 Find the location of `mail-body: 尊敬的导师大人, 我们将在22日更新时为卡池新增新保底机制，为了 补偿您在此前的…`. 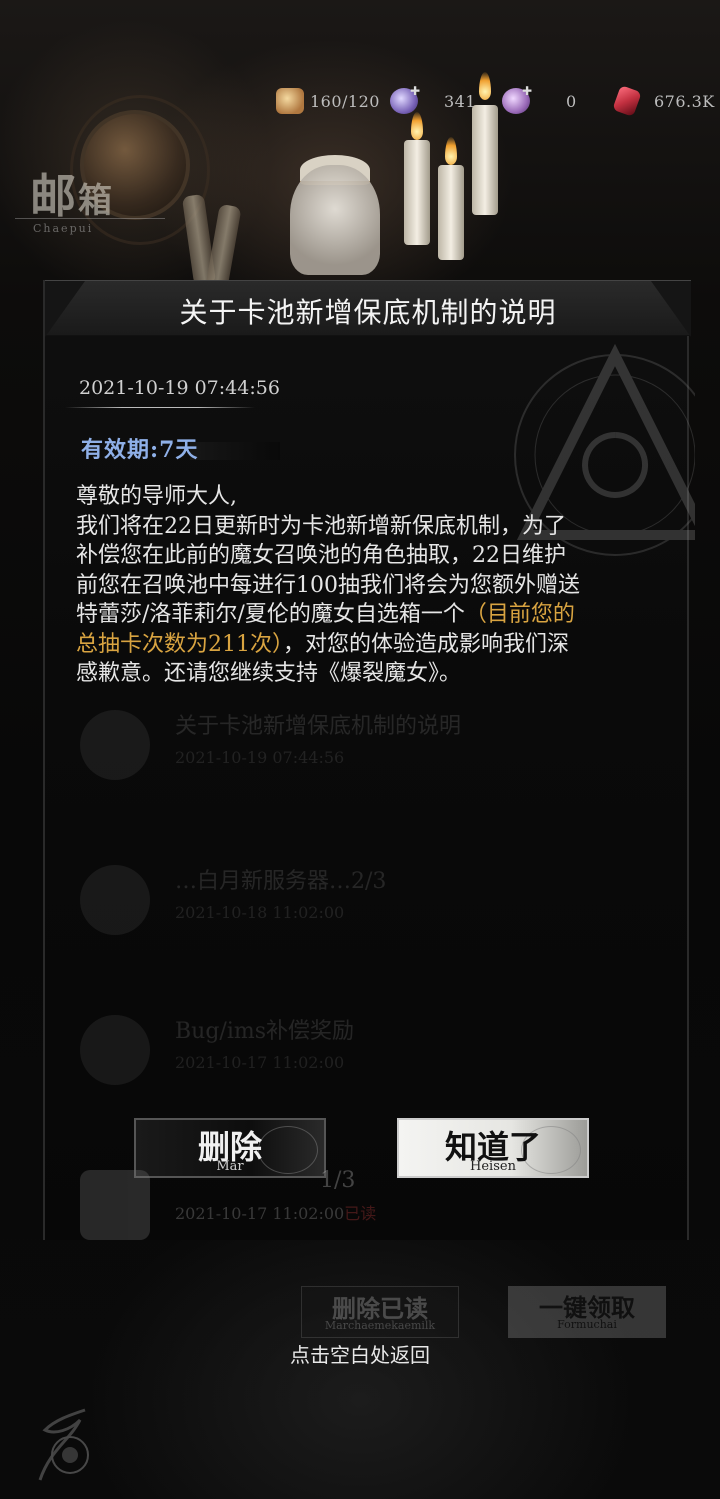

mail-body: 尊敬的导师大人, 我们将在22日更新时为卡池新增新保底机制，为了 补偿您在此前的… is located at coordinates (356, 585).